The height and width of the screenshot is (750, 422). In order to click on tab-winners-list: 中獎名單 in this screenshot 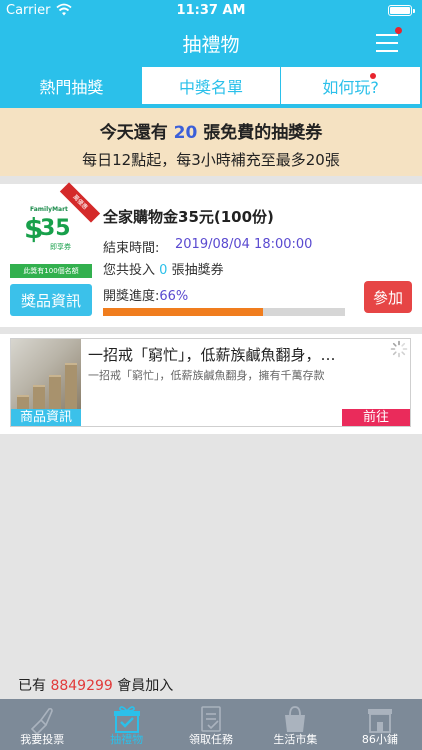, I will do `click(210, 85)`.